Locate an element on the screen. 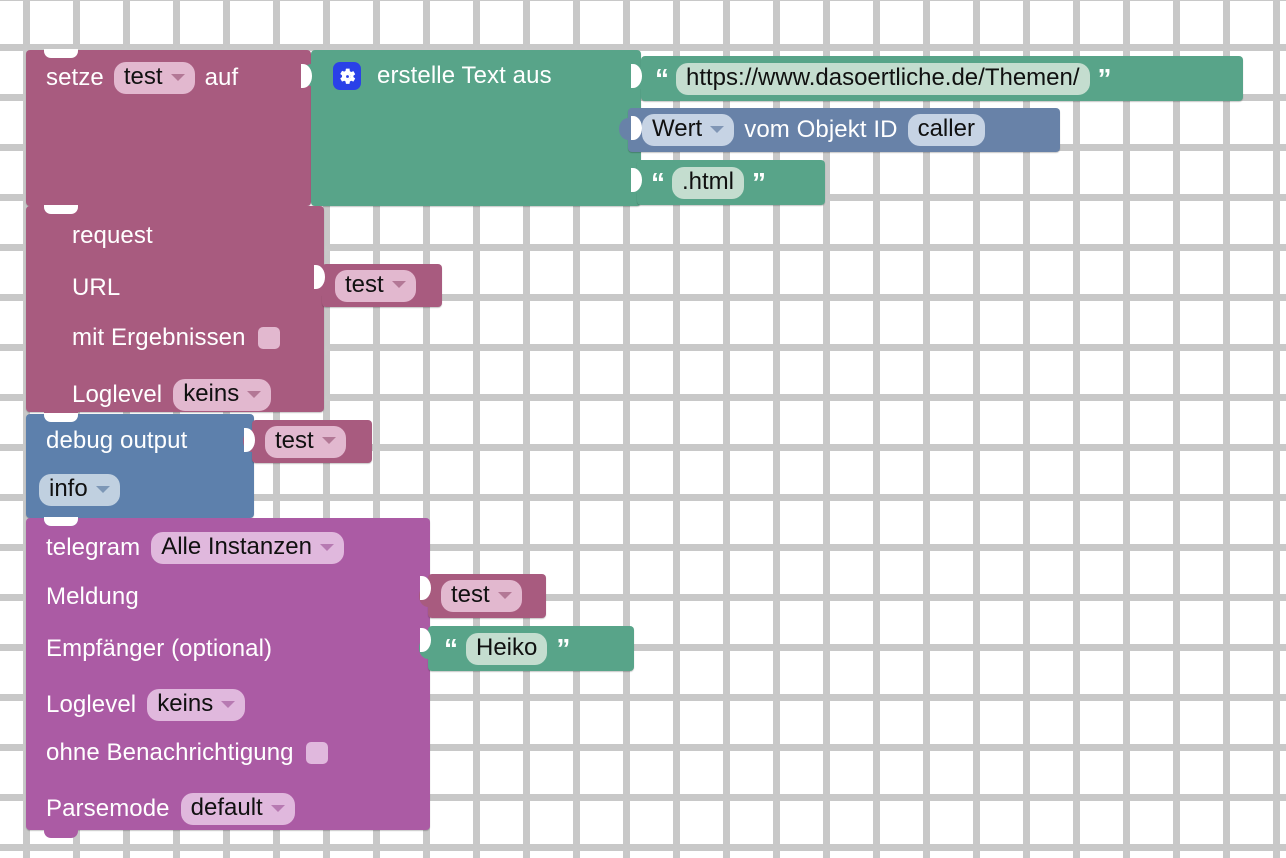 Image resolution: width=1286 pixels, height=858 pixels. block-text-extension: “ .html ” is located at coordinates (726, 182).